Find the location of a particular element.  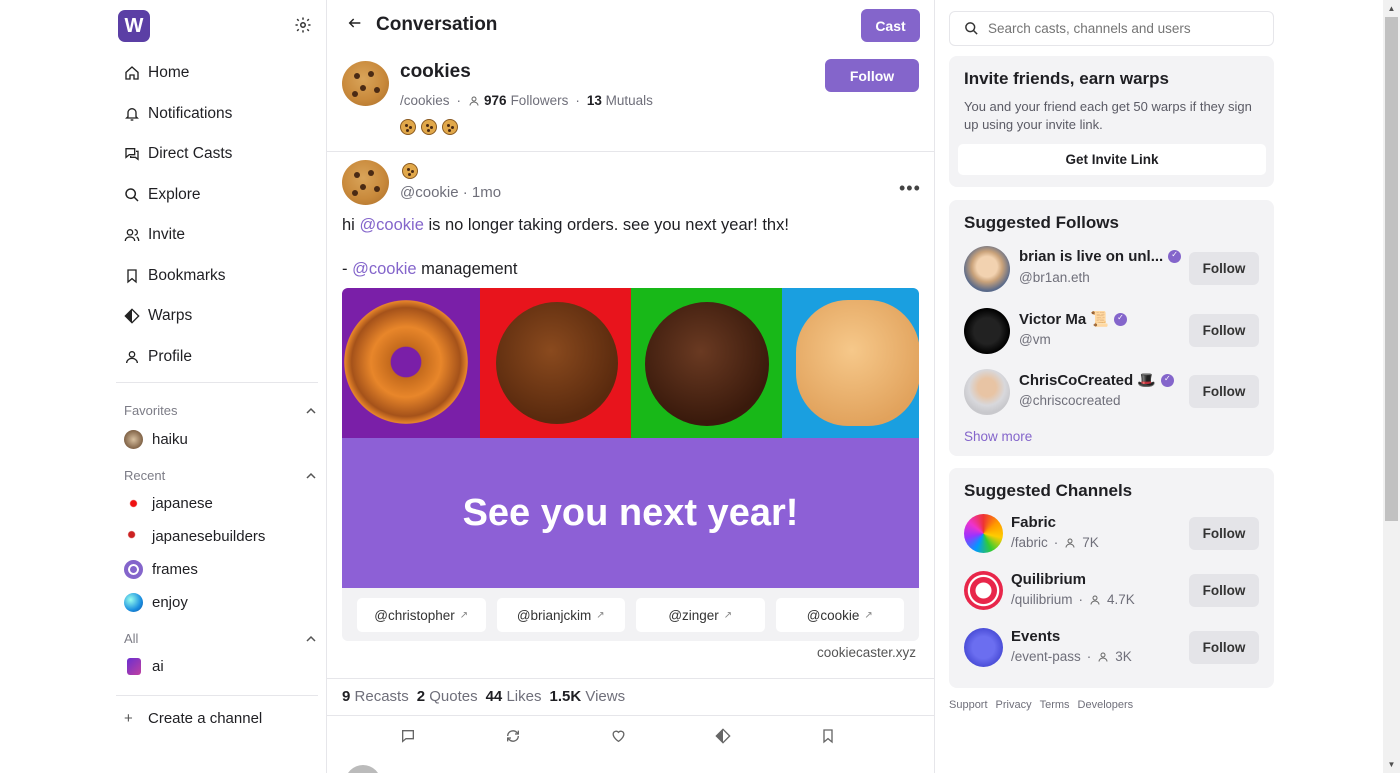

nav-label: Explore is located at coordinates (174, 194).